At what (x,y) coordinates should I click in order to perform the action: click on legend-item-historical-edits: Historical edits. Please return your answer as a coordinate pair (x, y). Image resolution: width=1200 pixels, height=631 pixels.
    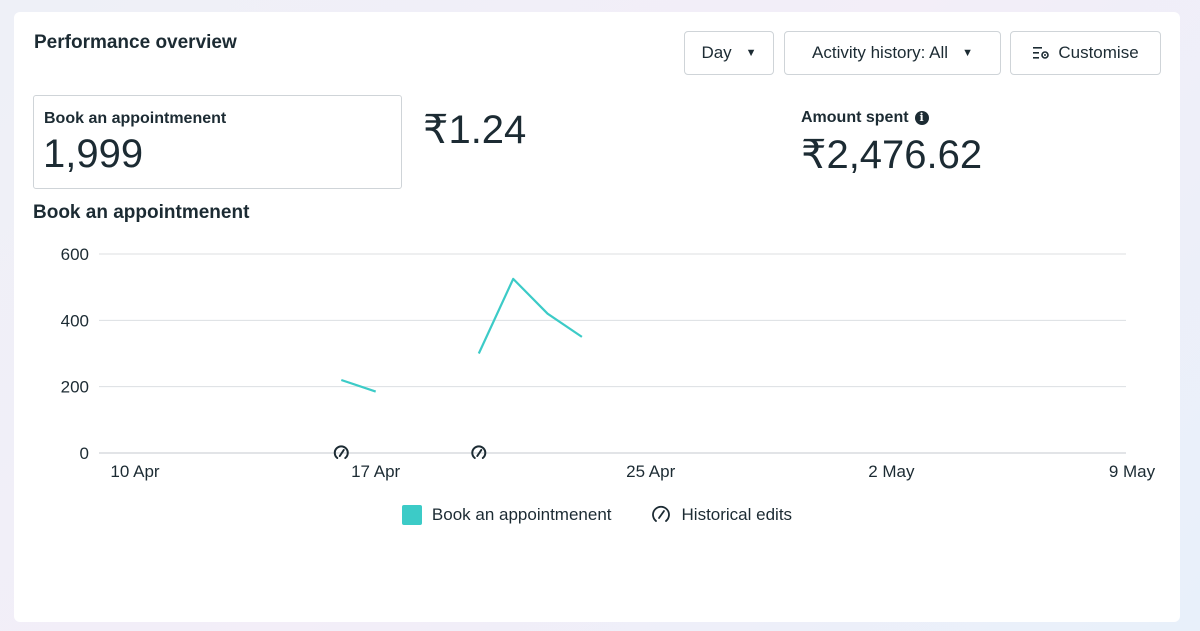
    Looking at the image, I should click on (721, 515).